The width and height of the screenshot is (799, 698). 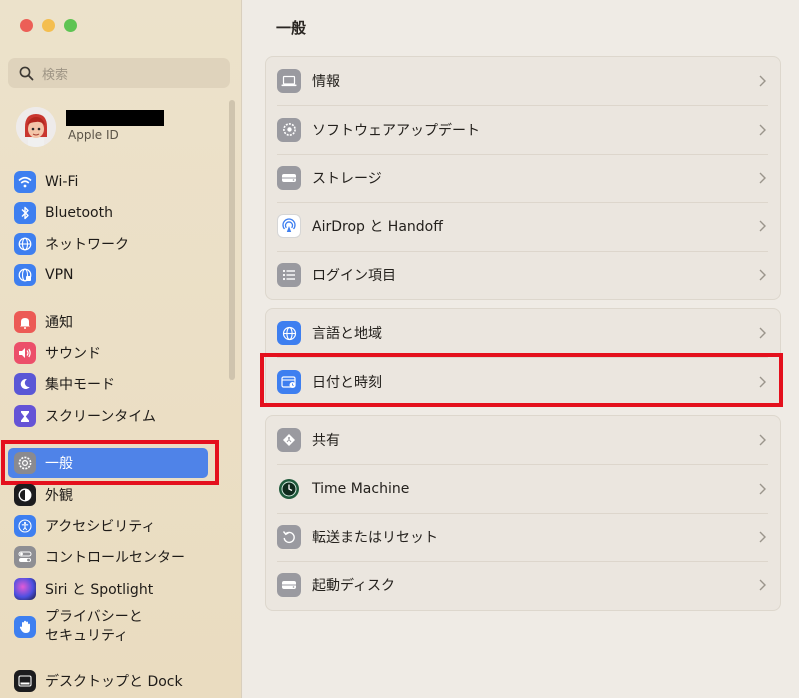 What do you see at coordinates (26, 73) in the screenshot?
I see `search-icon` at bounding box center [26, 73].